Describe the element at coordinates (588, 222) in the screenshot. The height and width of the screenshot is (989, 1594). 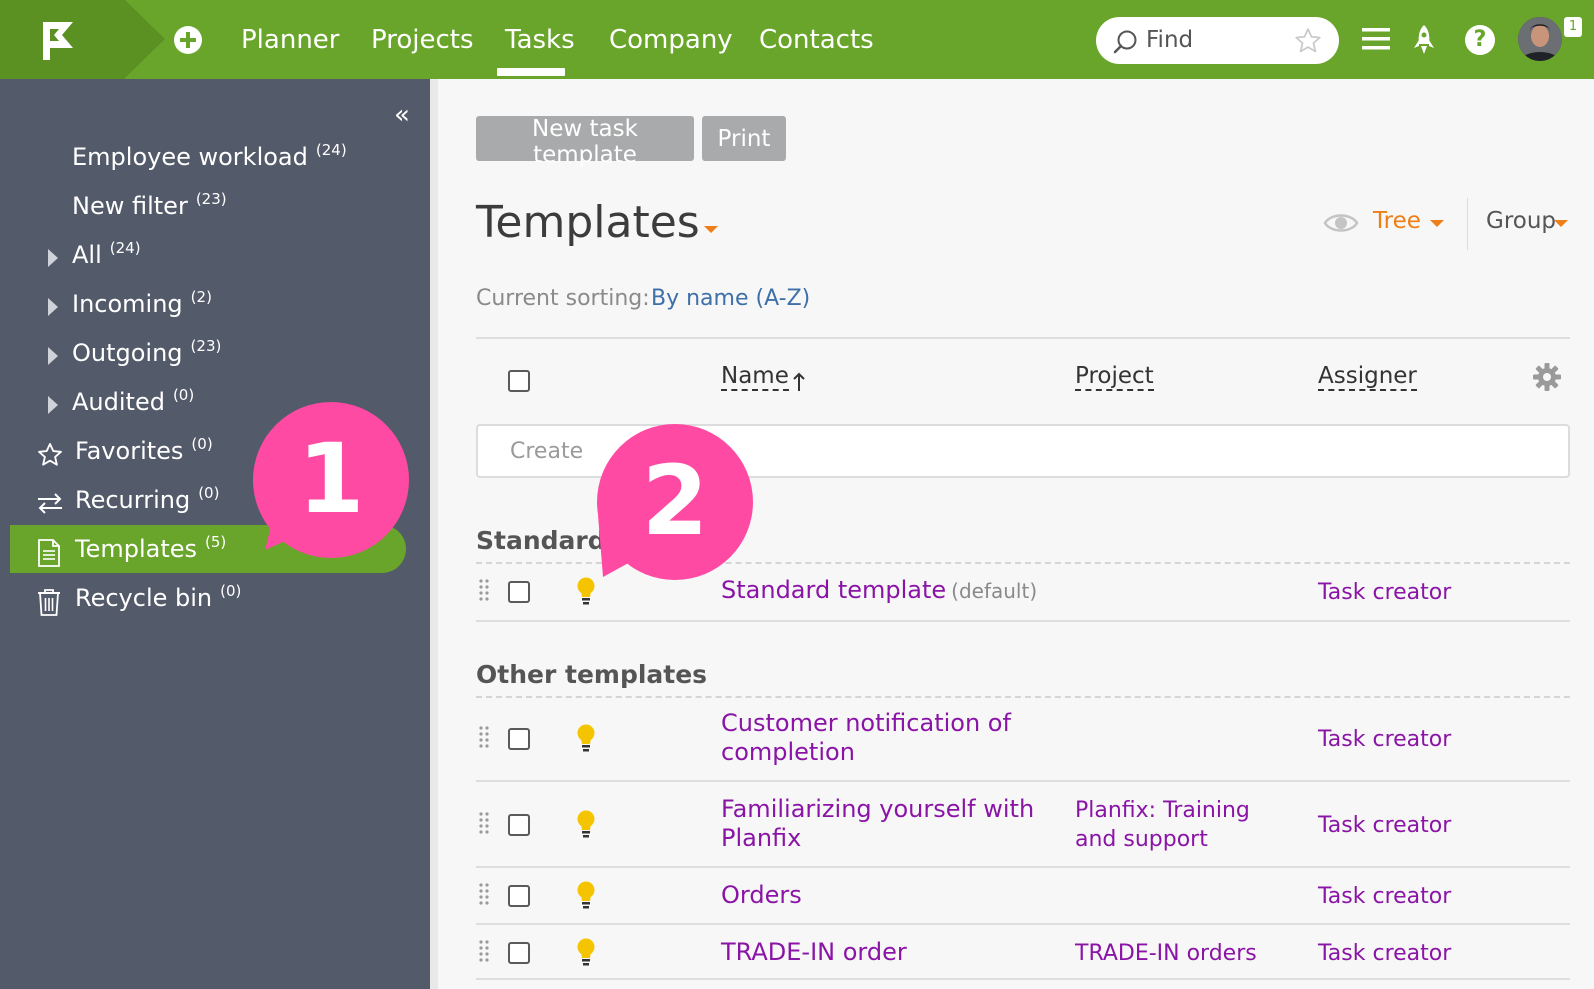
I see `page-title: Templates` at that location.